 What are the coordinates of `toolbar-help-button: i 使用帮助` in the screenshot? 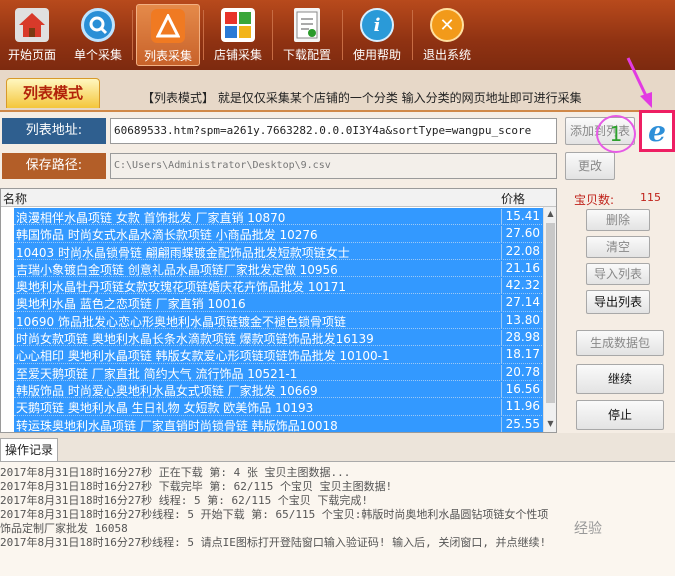 It's located at (377, 34).